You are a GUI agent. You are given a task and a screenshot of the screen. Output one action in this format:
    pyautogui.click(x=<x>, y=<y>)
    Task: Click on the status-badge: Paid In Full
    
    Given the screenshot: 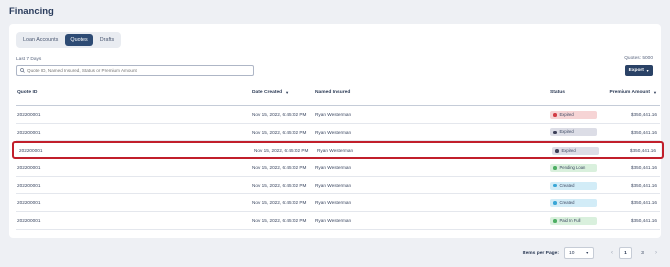 What is the action you would take?
    pyautogui.click(x=573, y=220)
    